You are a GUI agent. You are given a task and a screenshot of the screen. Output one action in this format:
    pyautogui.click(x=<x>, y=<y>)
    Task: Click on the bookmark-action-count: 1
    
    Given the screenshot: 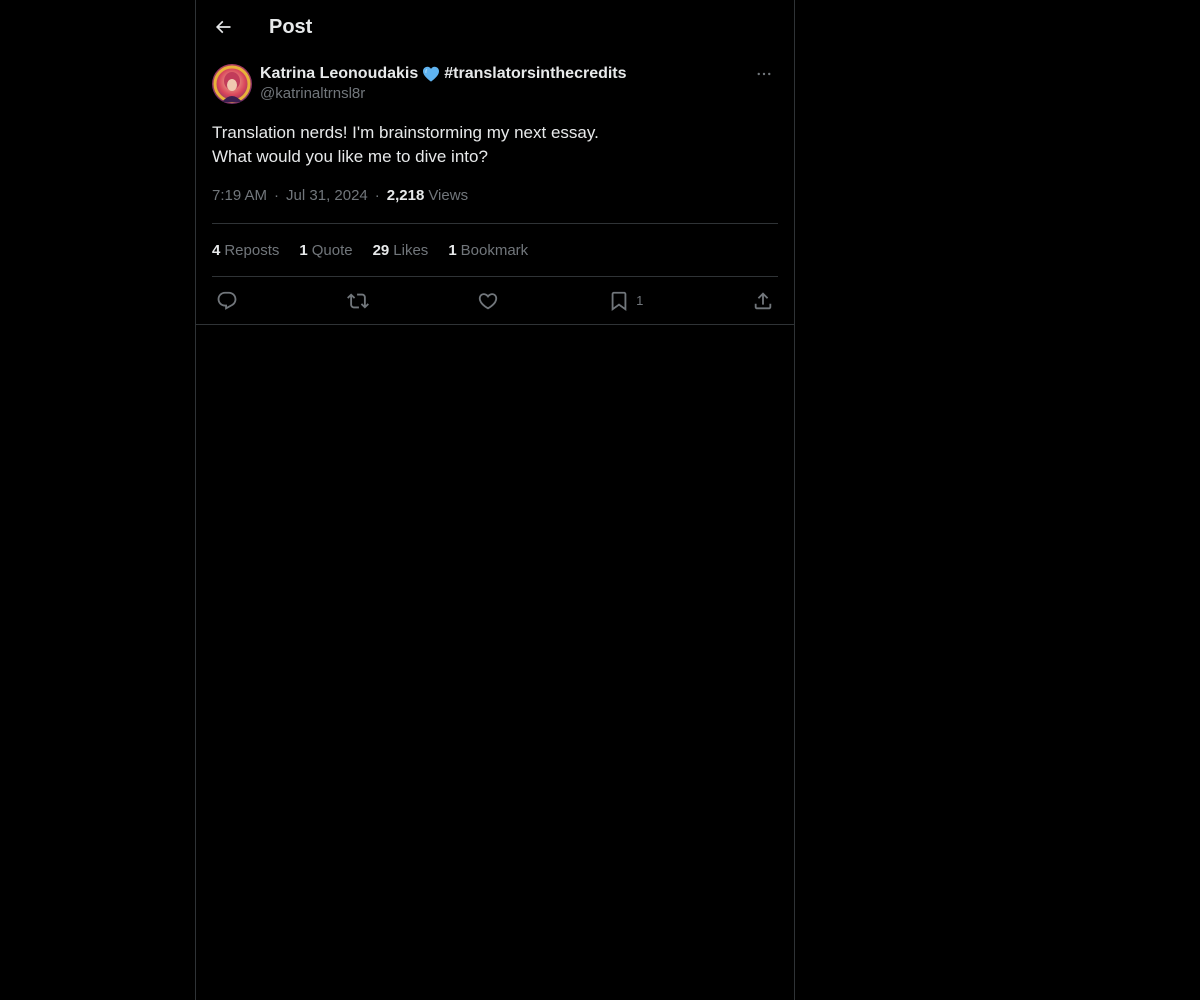 What is the action you would take?
    pyautogui.click(x=640, y=300)
    